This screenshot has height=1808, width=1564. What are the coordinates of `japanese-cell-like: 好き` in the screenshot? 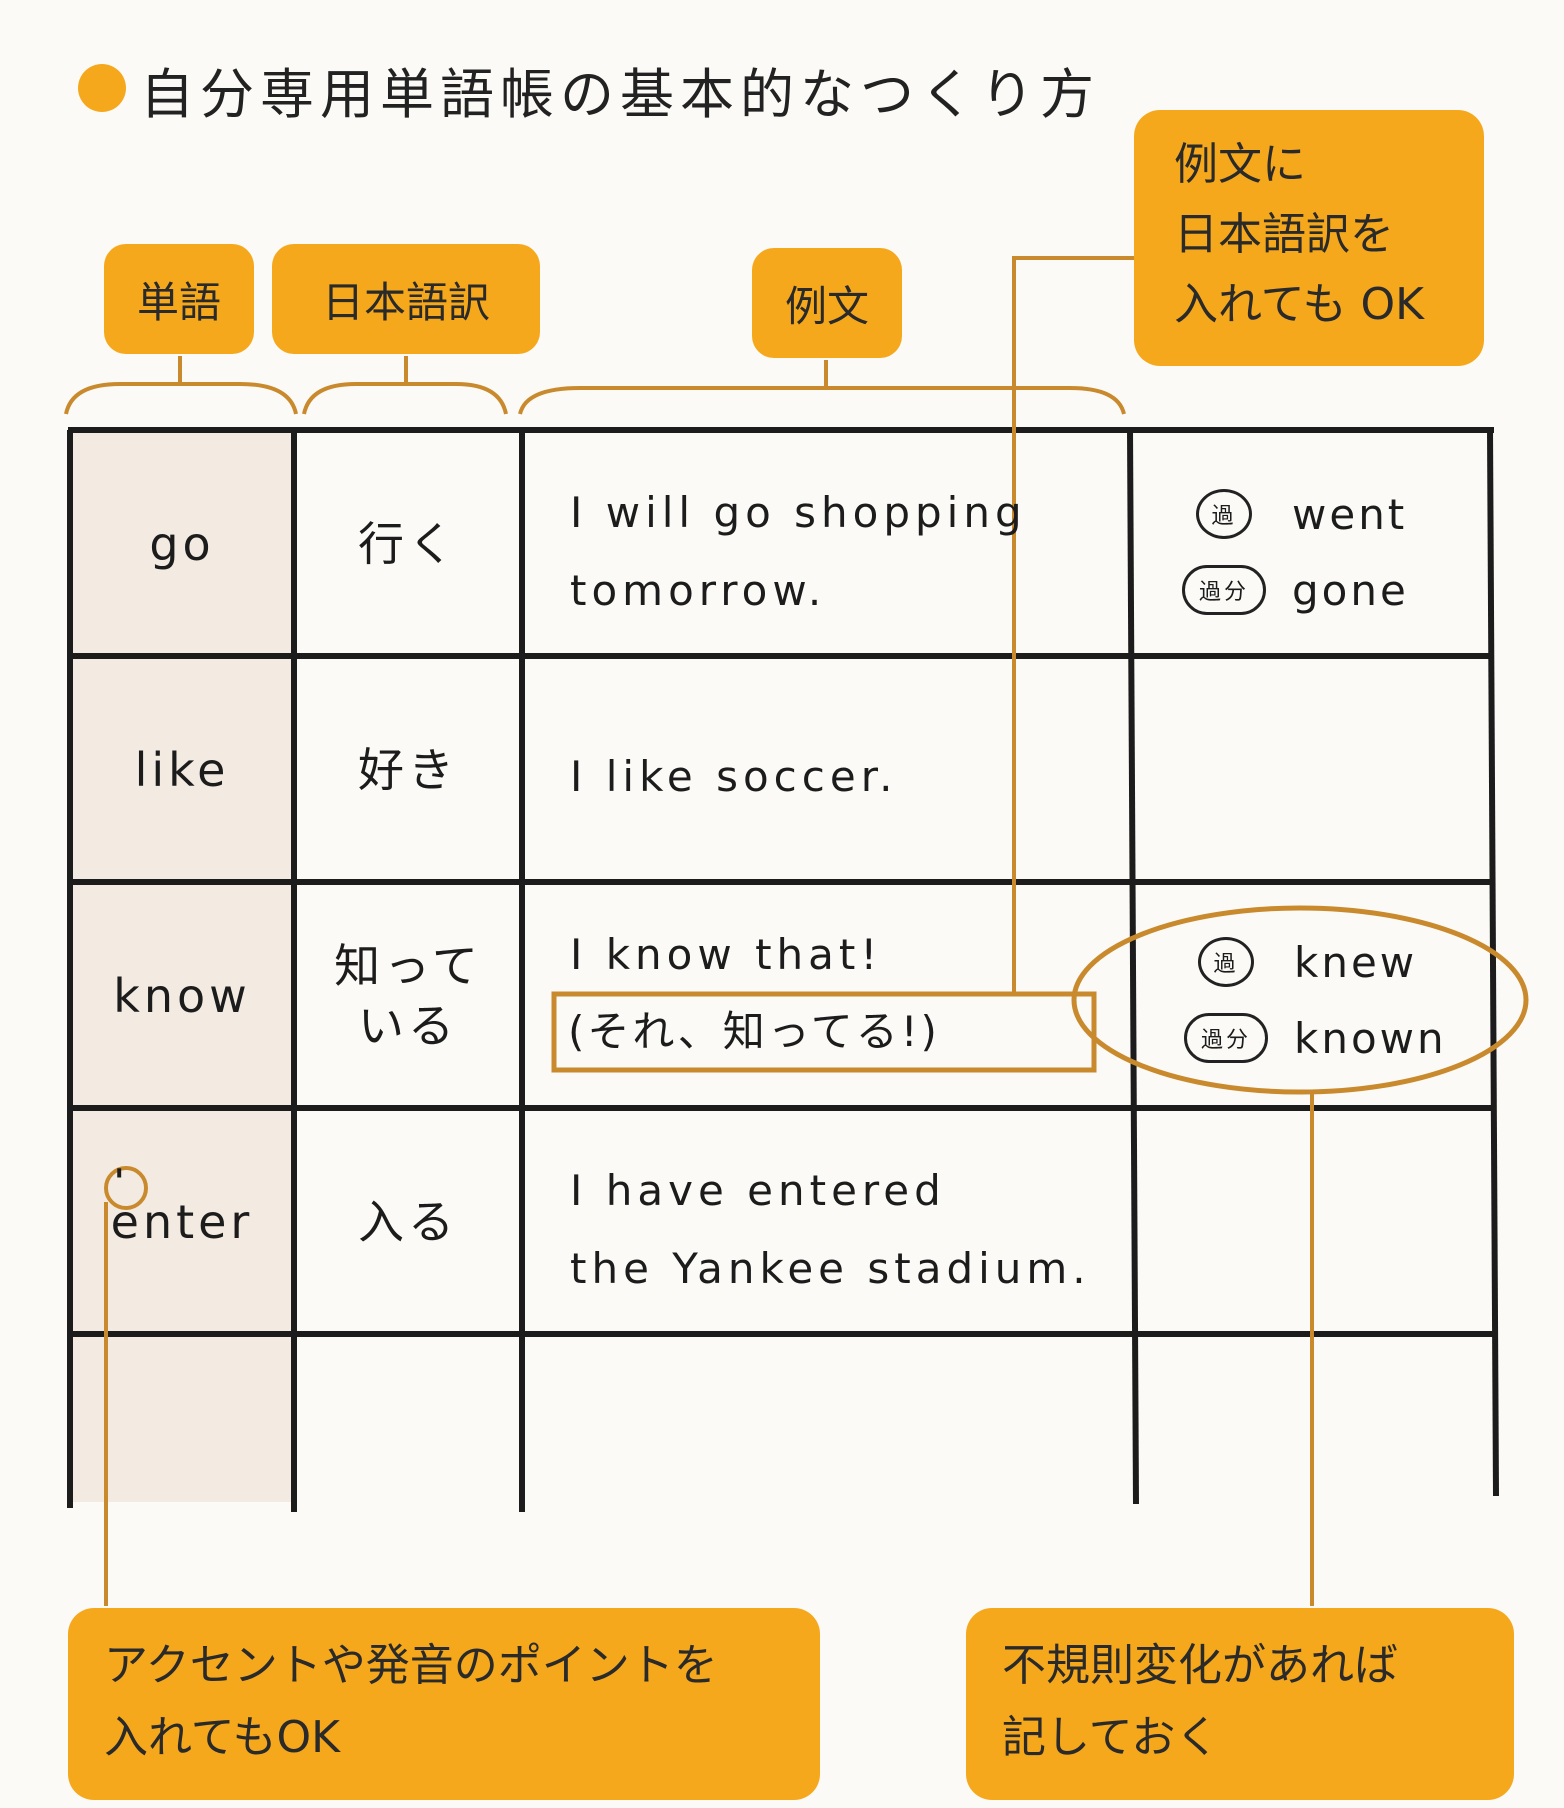 It's located at (408, 770).